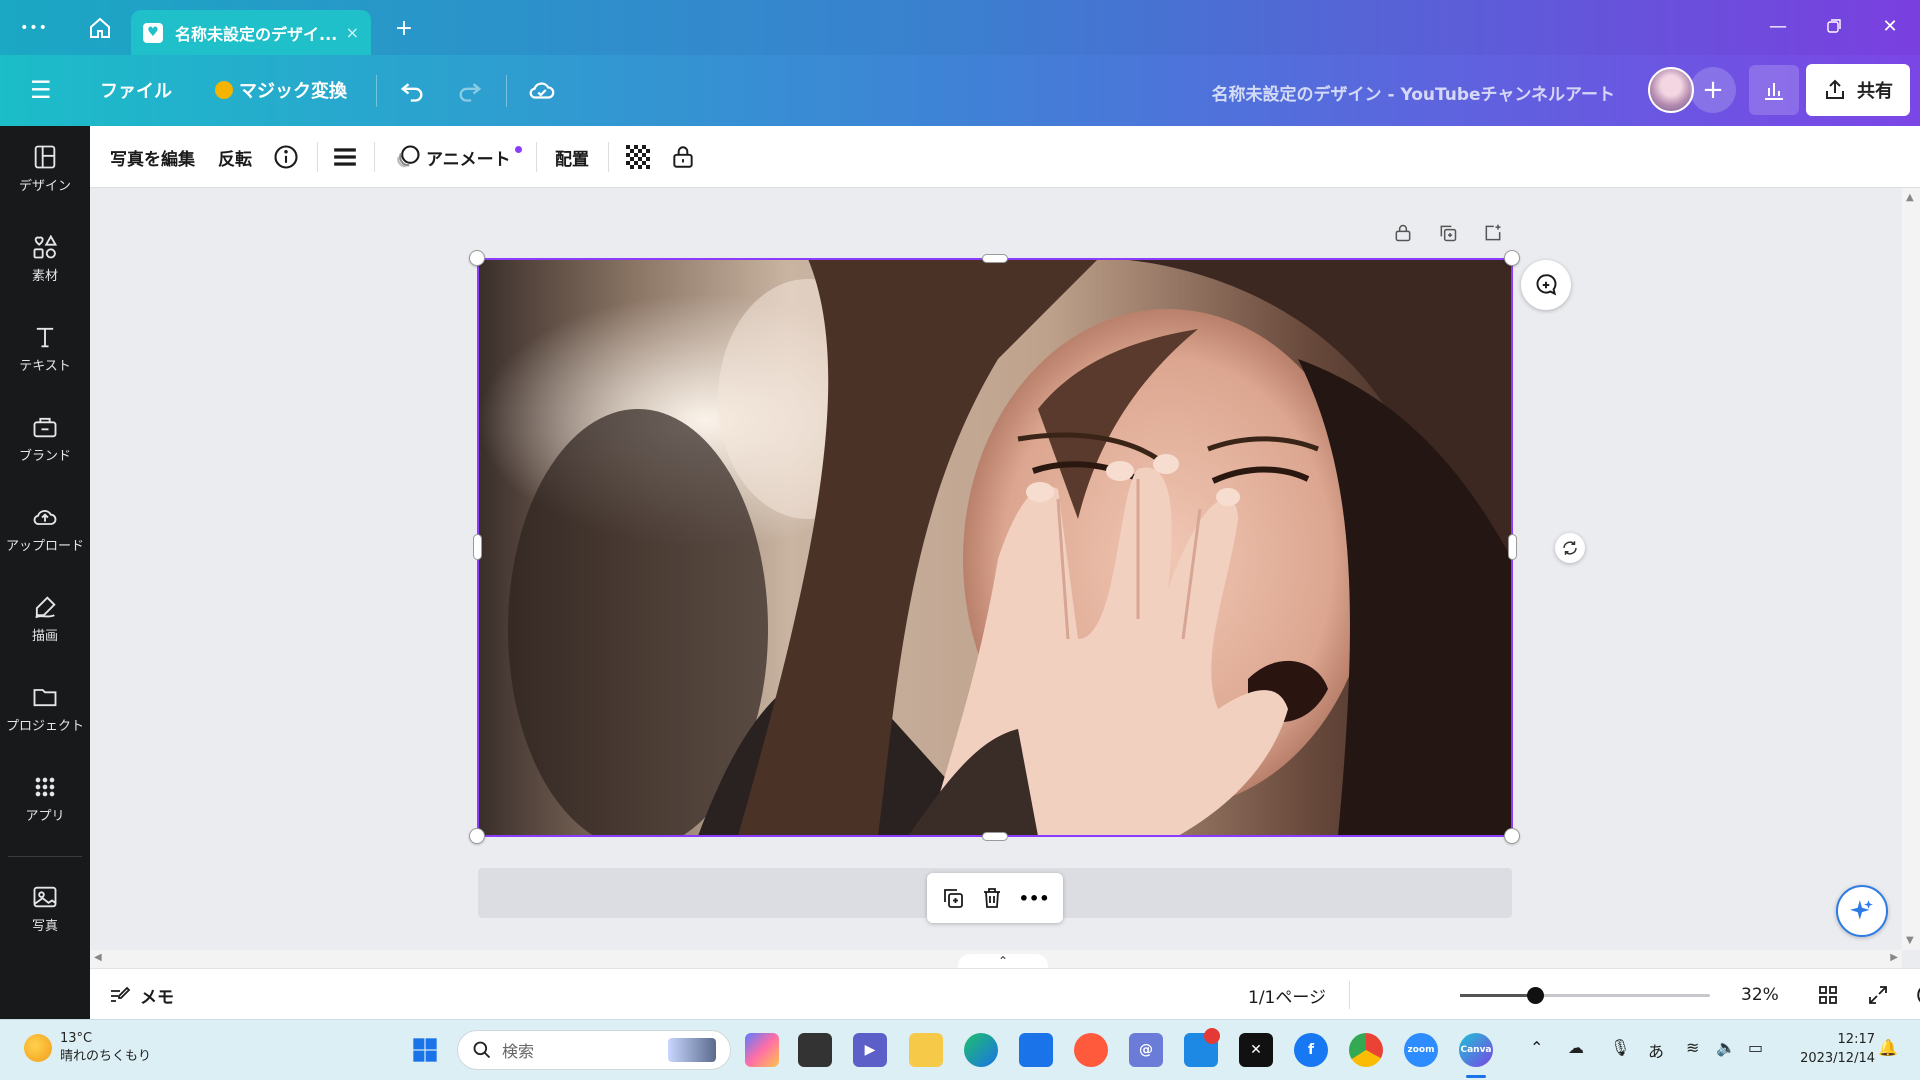 Image resolution: width=1920 pixels, height=1080 pixels. What do you see at coordinates (1910, 940) in the screenshot?
I see `scroll-down-arrow: ▼` at bounding box center [1910, 940].